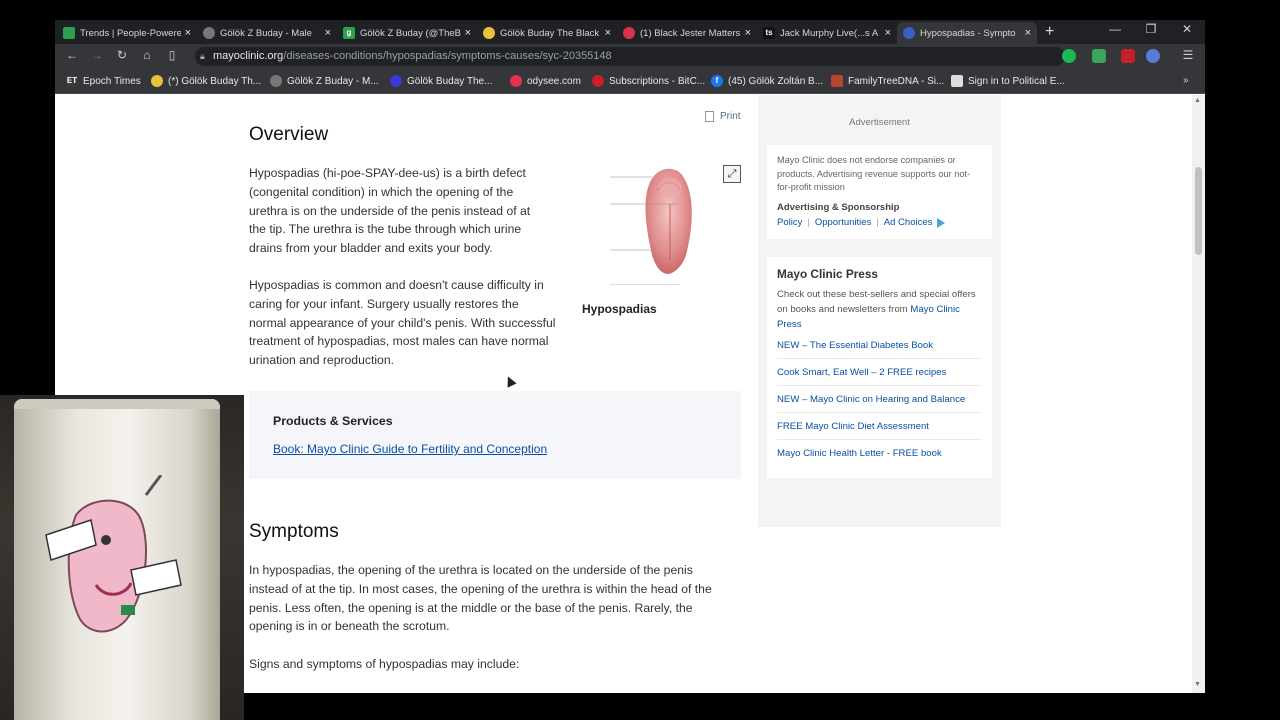  What do you see at coordinates (732, 174) in the screenshot?
I see `expand-image-icon: ⤢` at bounding box center [732, 174].